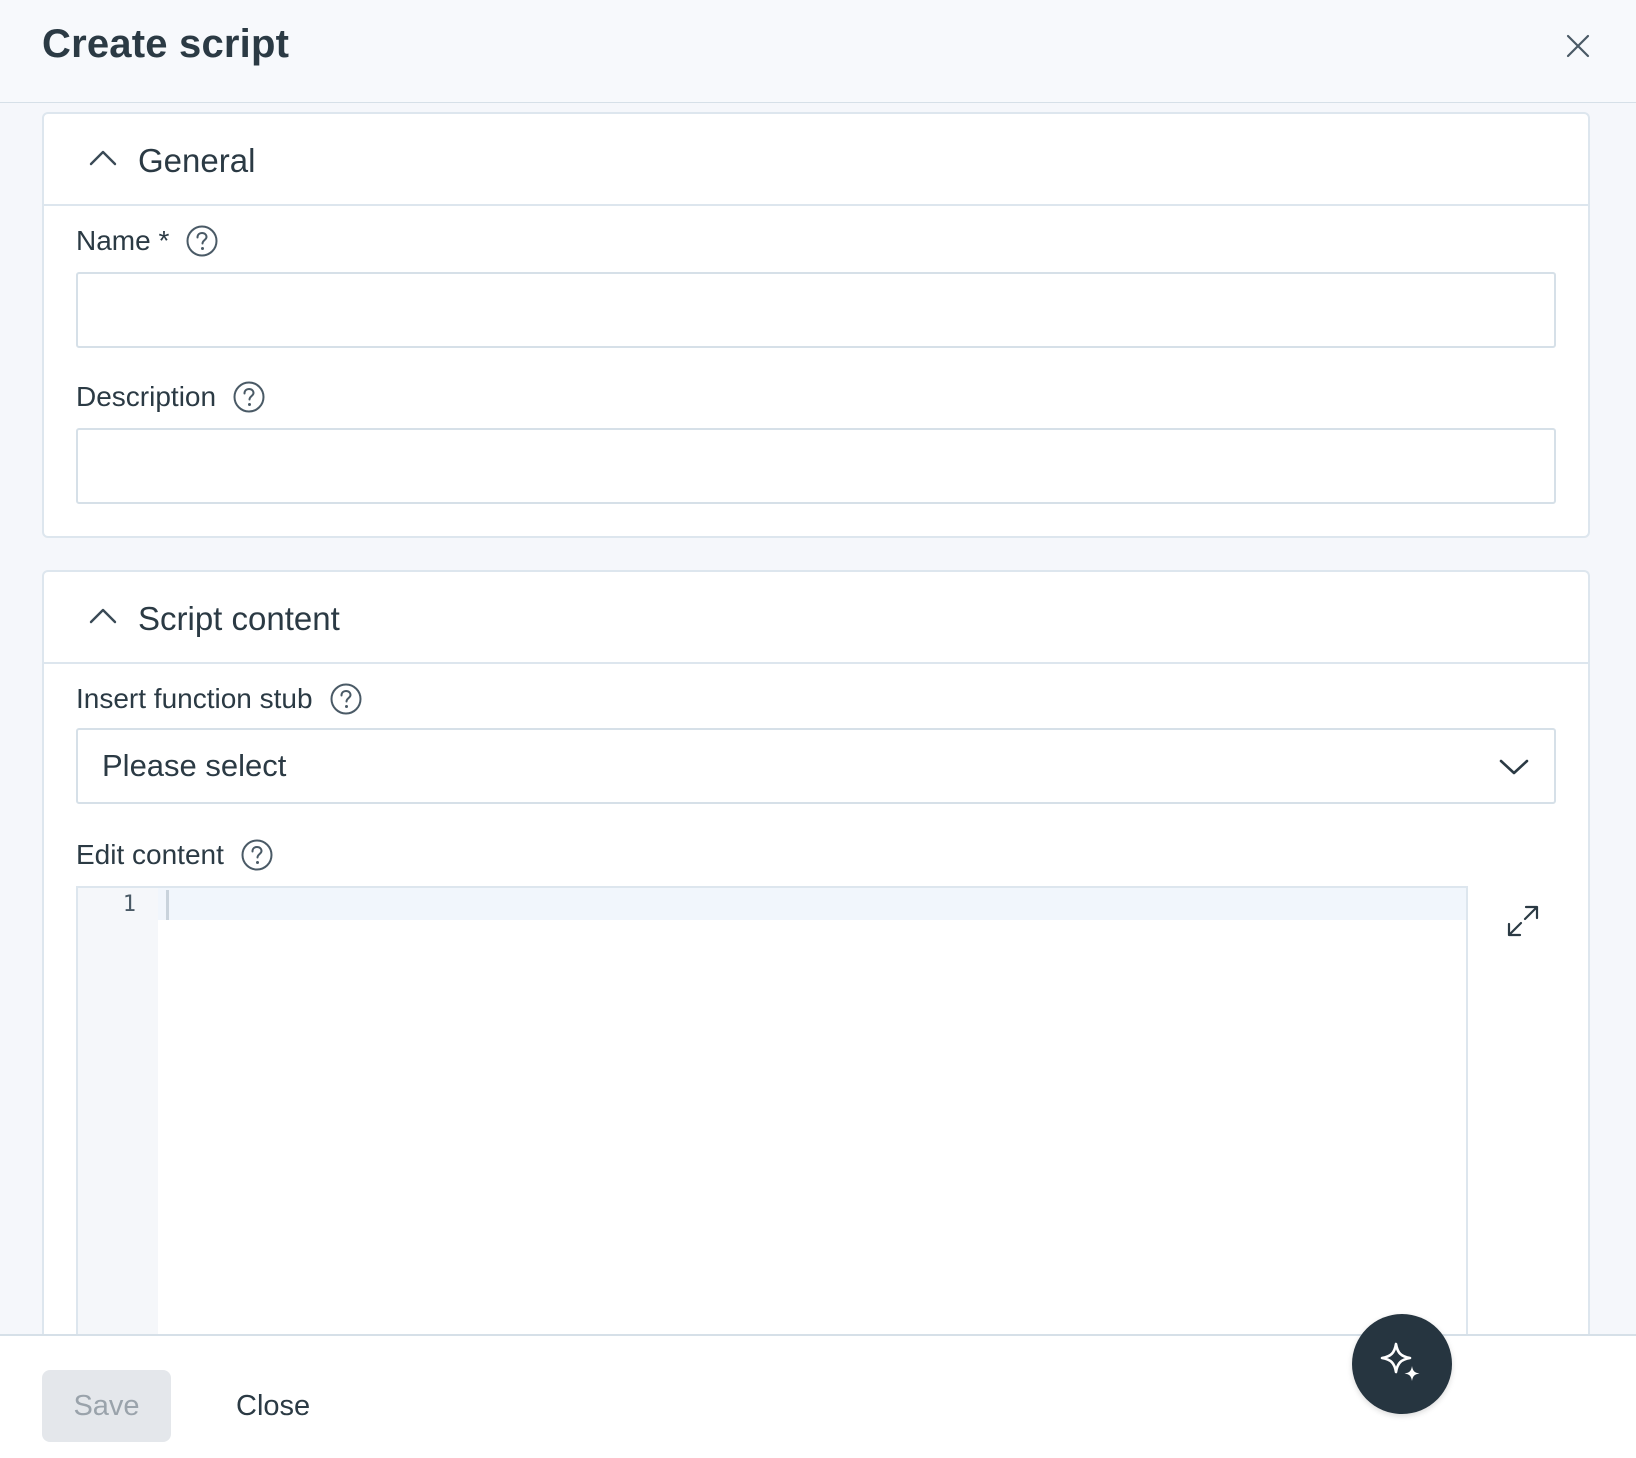  What do you see at coordinates (118, 1111) in the screenshot?
I see `line-gutter: 1` at bounding box center [118, 1111].